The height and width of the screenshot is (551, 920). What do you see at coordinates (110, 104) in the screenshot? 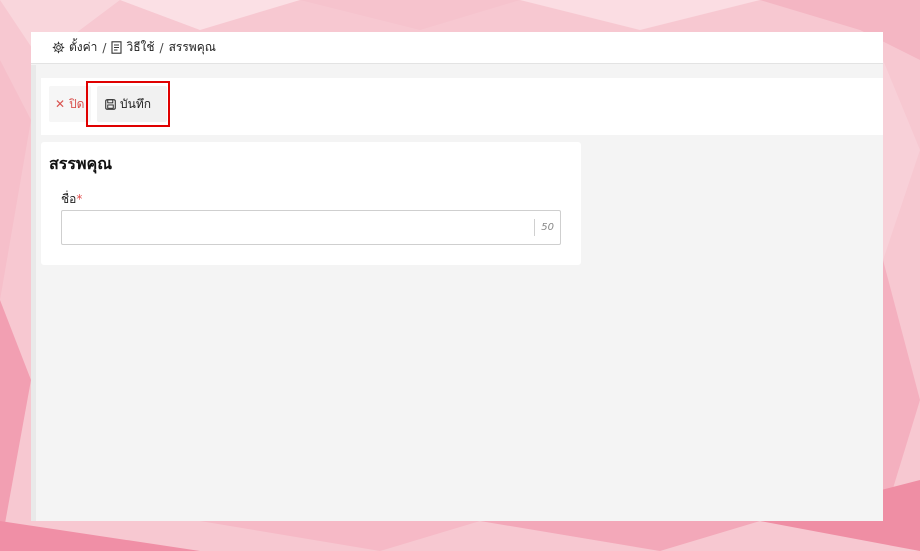
I see `save-icon` at bounding box center [110, 104].